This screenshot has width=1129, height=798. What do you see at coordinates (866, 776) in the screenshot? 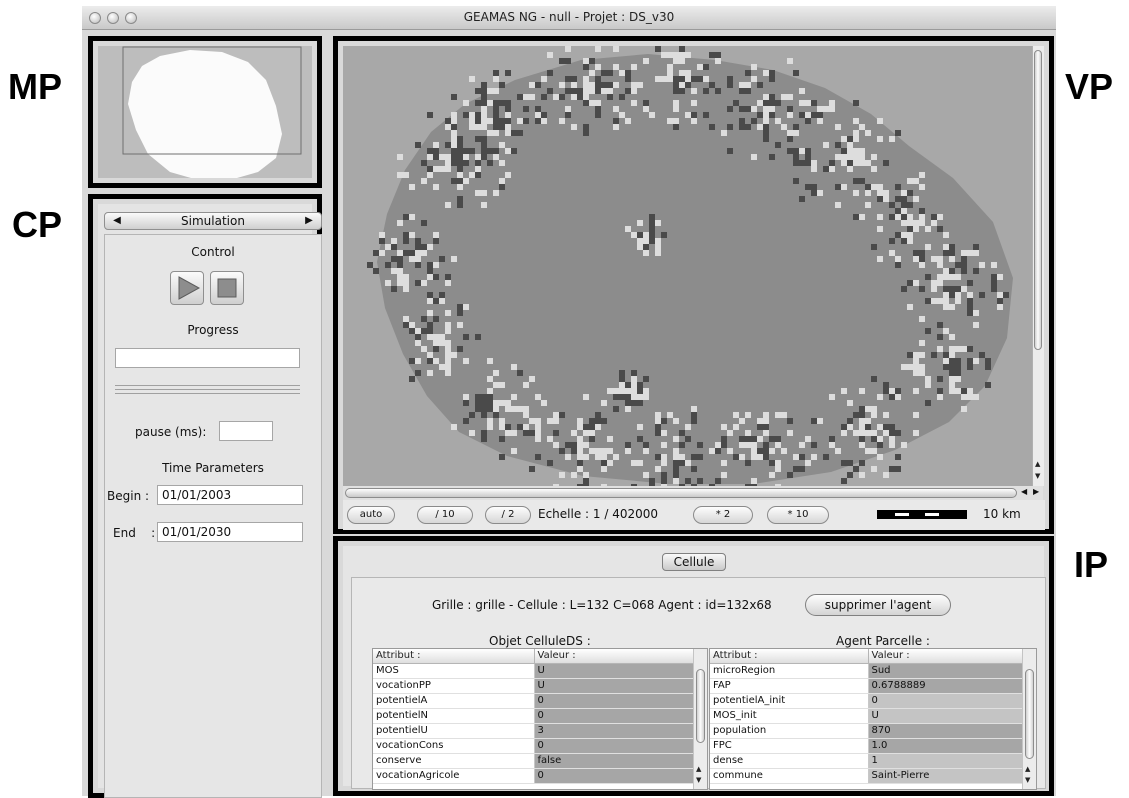
I see `table-row: commune Saint-Pierre` at bounding box center [866, 776].